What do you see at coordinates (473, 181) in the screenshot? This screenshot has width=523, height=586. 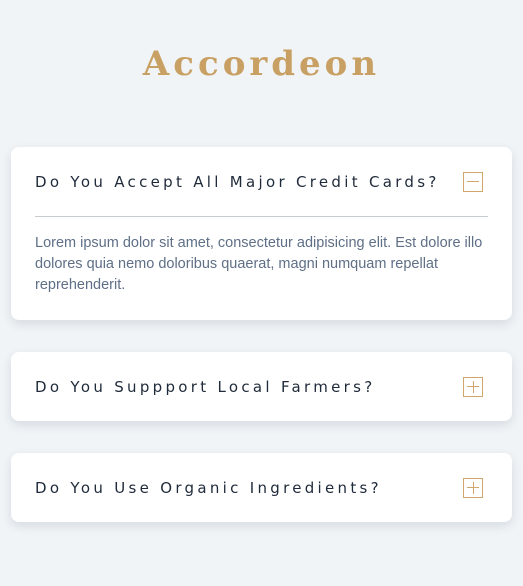 I see `minus-icon` at bounding box center [473, 181].